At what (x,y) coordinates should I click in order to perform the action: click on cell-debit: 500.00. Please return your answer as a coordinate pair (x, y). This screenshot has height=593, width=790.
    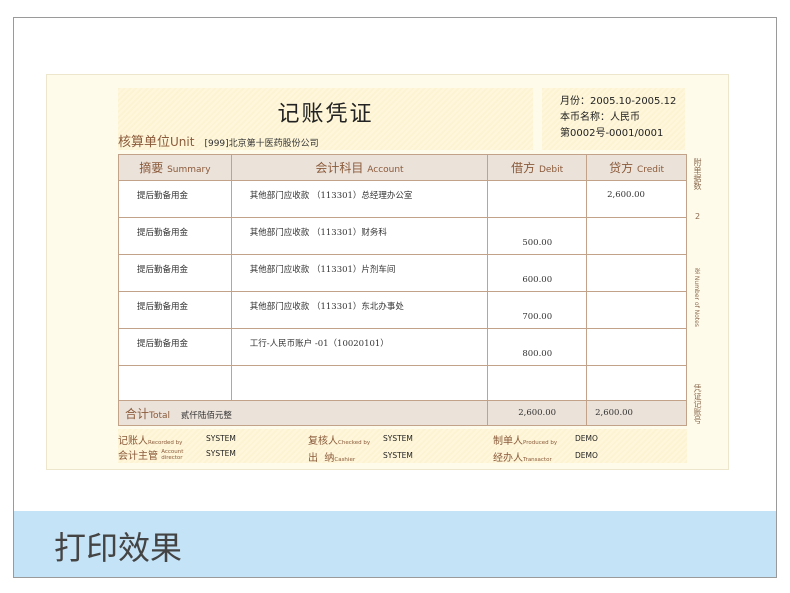
    Looking at the image, I should click on (537, 236).